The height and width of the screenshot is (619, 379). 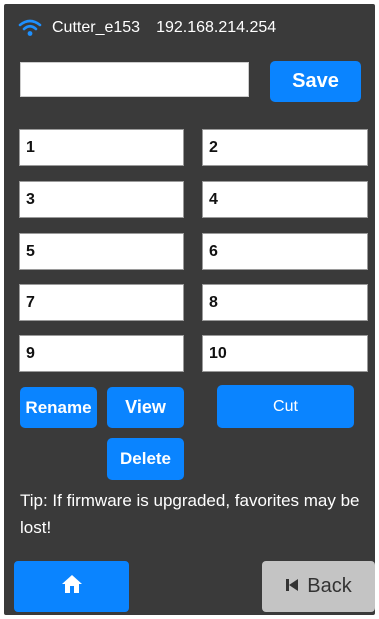 What do you see at coordinates (285, 353) in the screenshot?
I see `slot-10: 10` at bounding box center [285, 353].